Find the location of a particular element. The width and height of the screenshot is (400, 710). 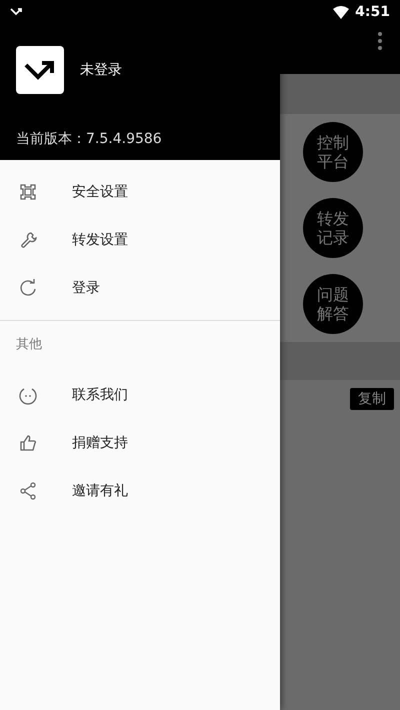

share-icon is located at coordinates (28, 491).